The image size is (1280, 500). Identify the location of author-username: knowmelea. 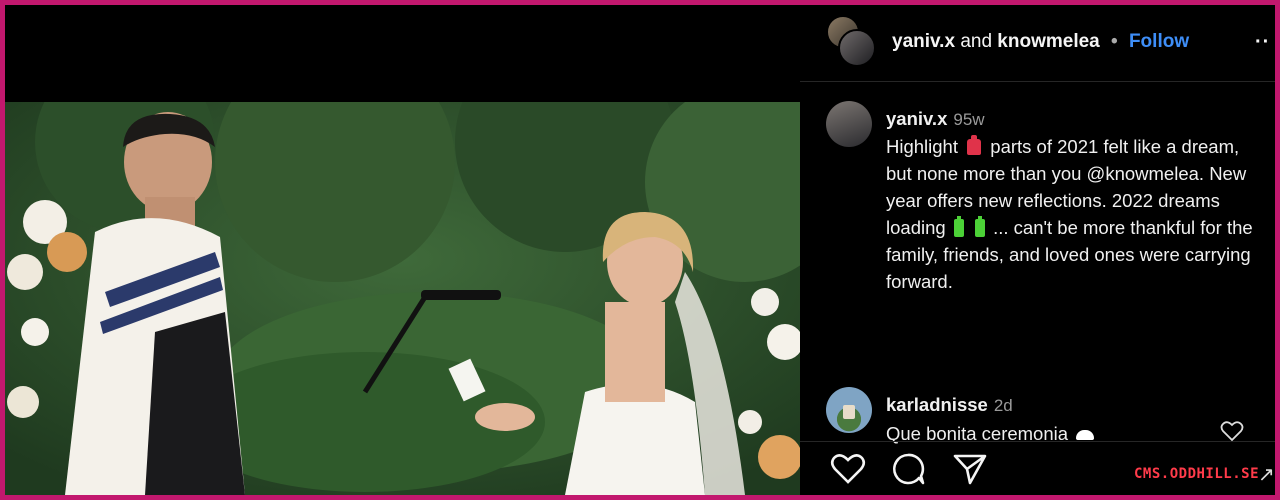
(1048, 41).